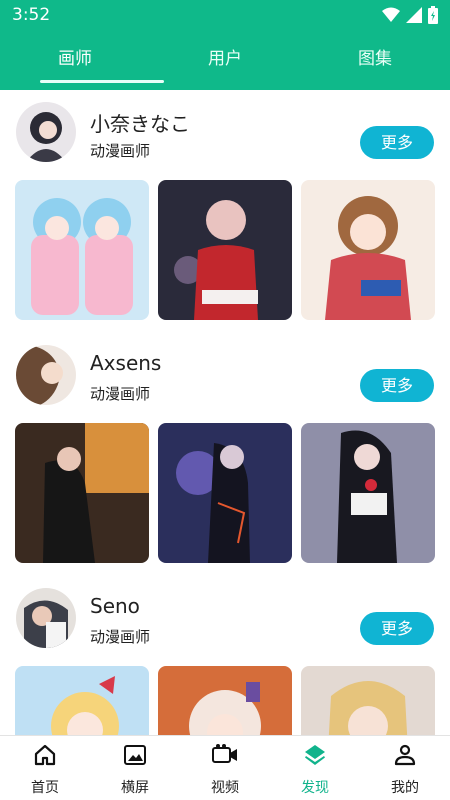 This screenshot has width=450, height=800. What do you see at coordinates (405, 768) in the screenshot?
I see `nav-item-profile: 我的` at bounding box center [405, 768].